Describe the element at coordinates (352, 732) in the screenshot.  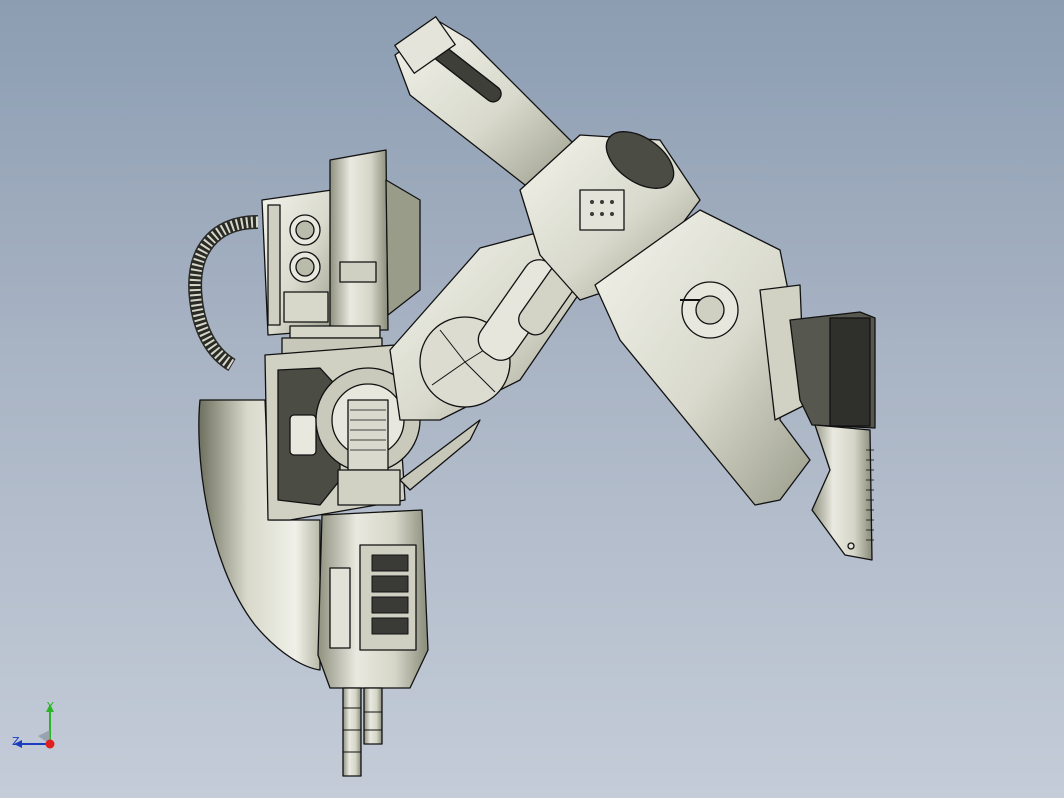
I see `nozzle-main` at that location.